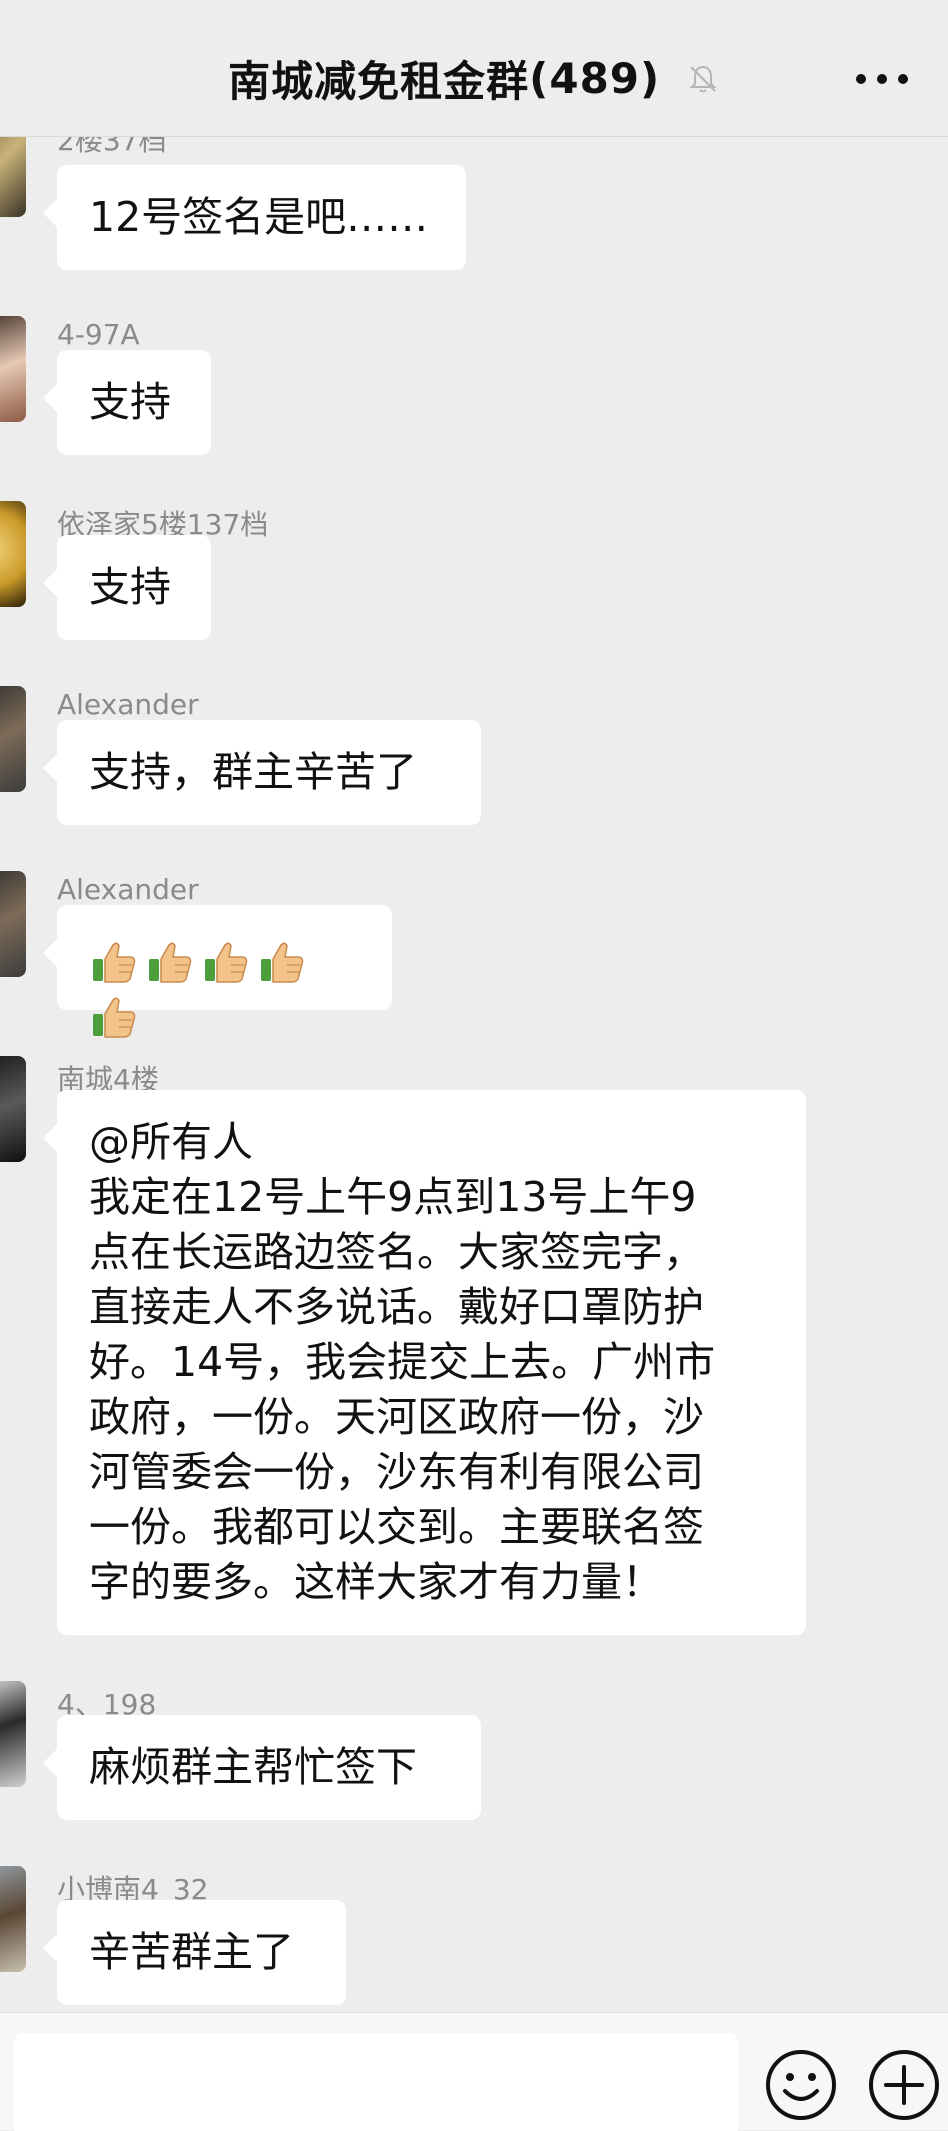 Image resolution: width=948 pixels, height=2131 pixels. I want to click on message-text-line: @所有人, so click(171, 1142).